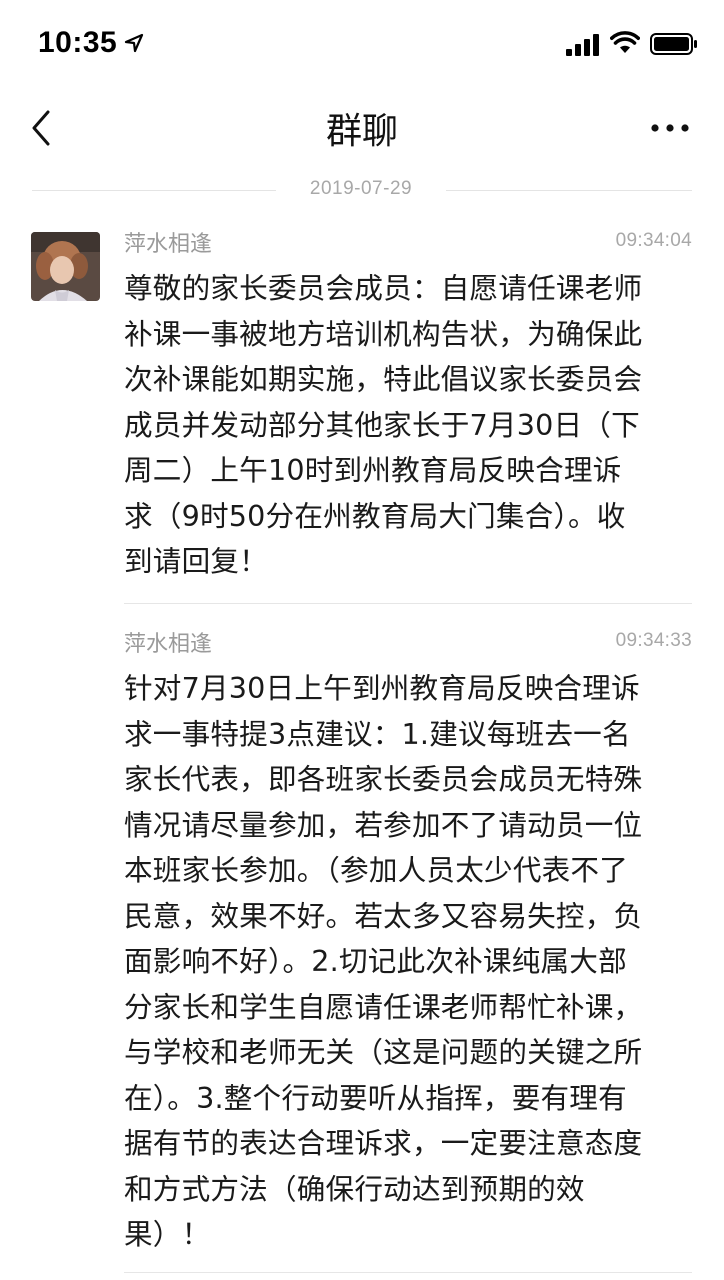  Describe the element at coordinates (673, 44) in the screenshot. I see `battery-icon` at that location.